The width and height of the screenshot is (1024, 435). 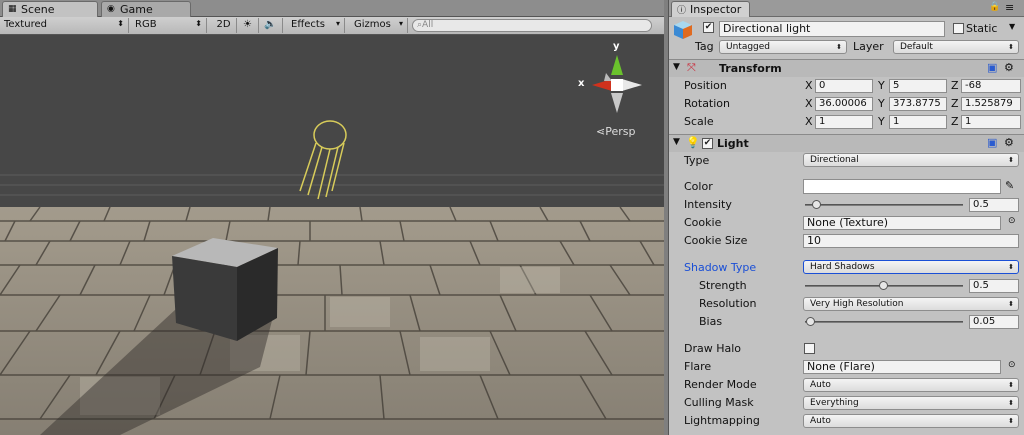 What do you see at coordinates (601, 131) in the screenshot?
I see `persp-icon: ⋖` at bounding box center [601, 131].